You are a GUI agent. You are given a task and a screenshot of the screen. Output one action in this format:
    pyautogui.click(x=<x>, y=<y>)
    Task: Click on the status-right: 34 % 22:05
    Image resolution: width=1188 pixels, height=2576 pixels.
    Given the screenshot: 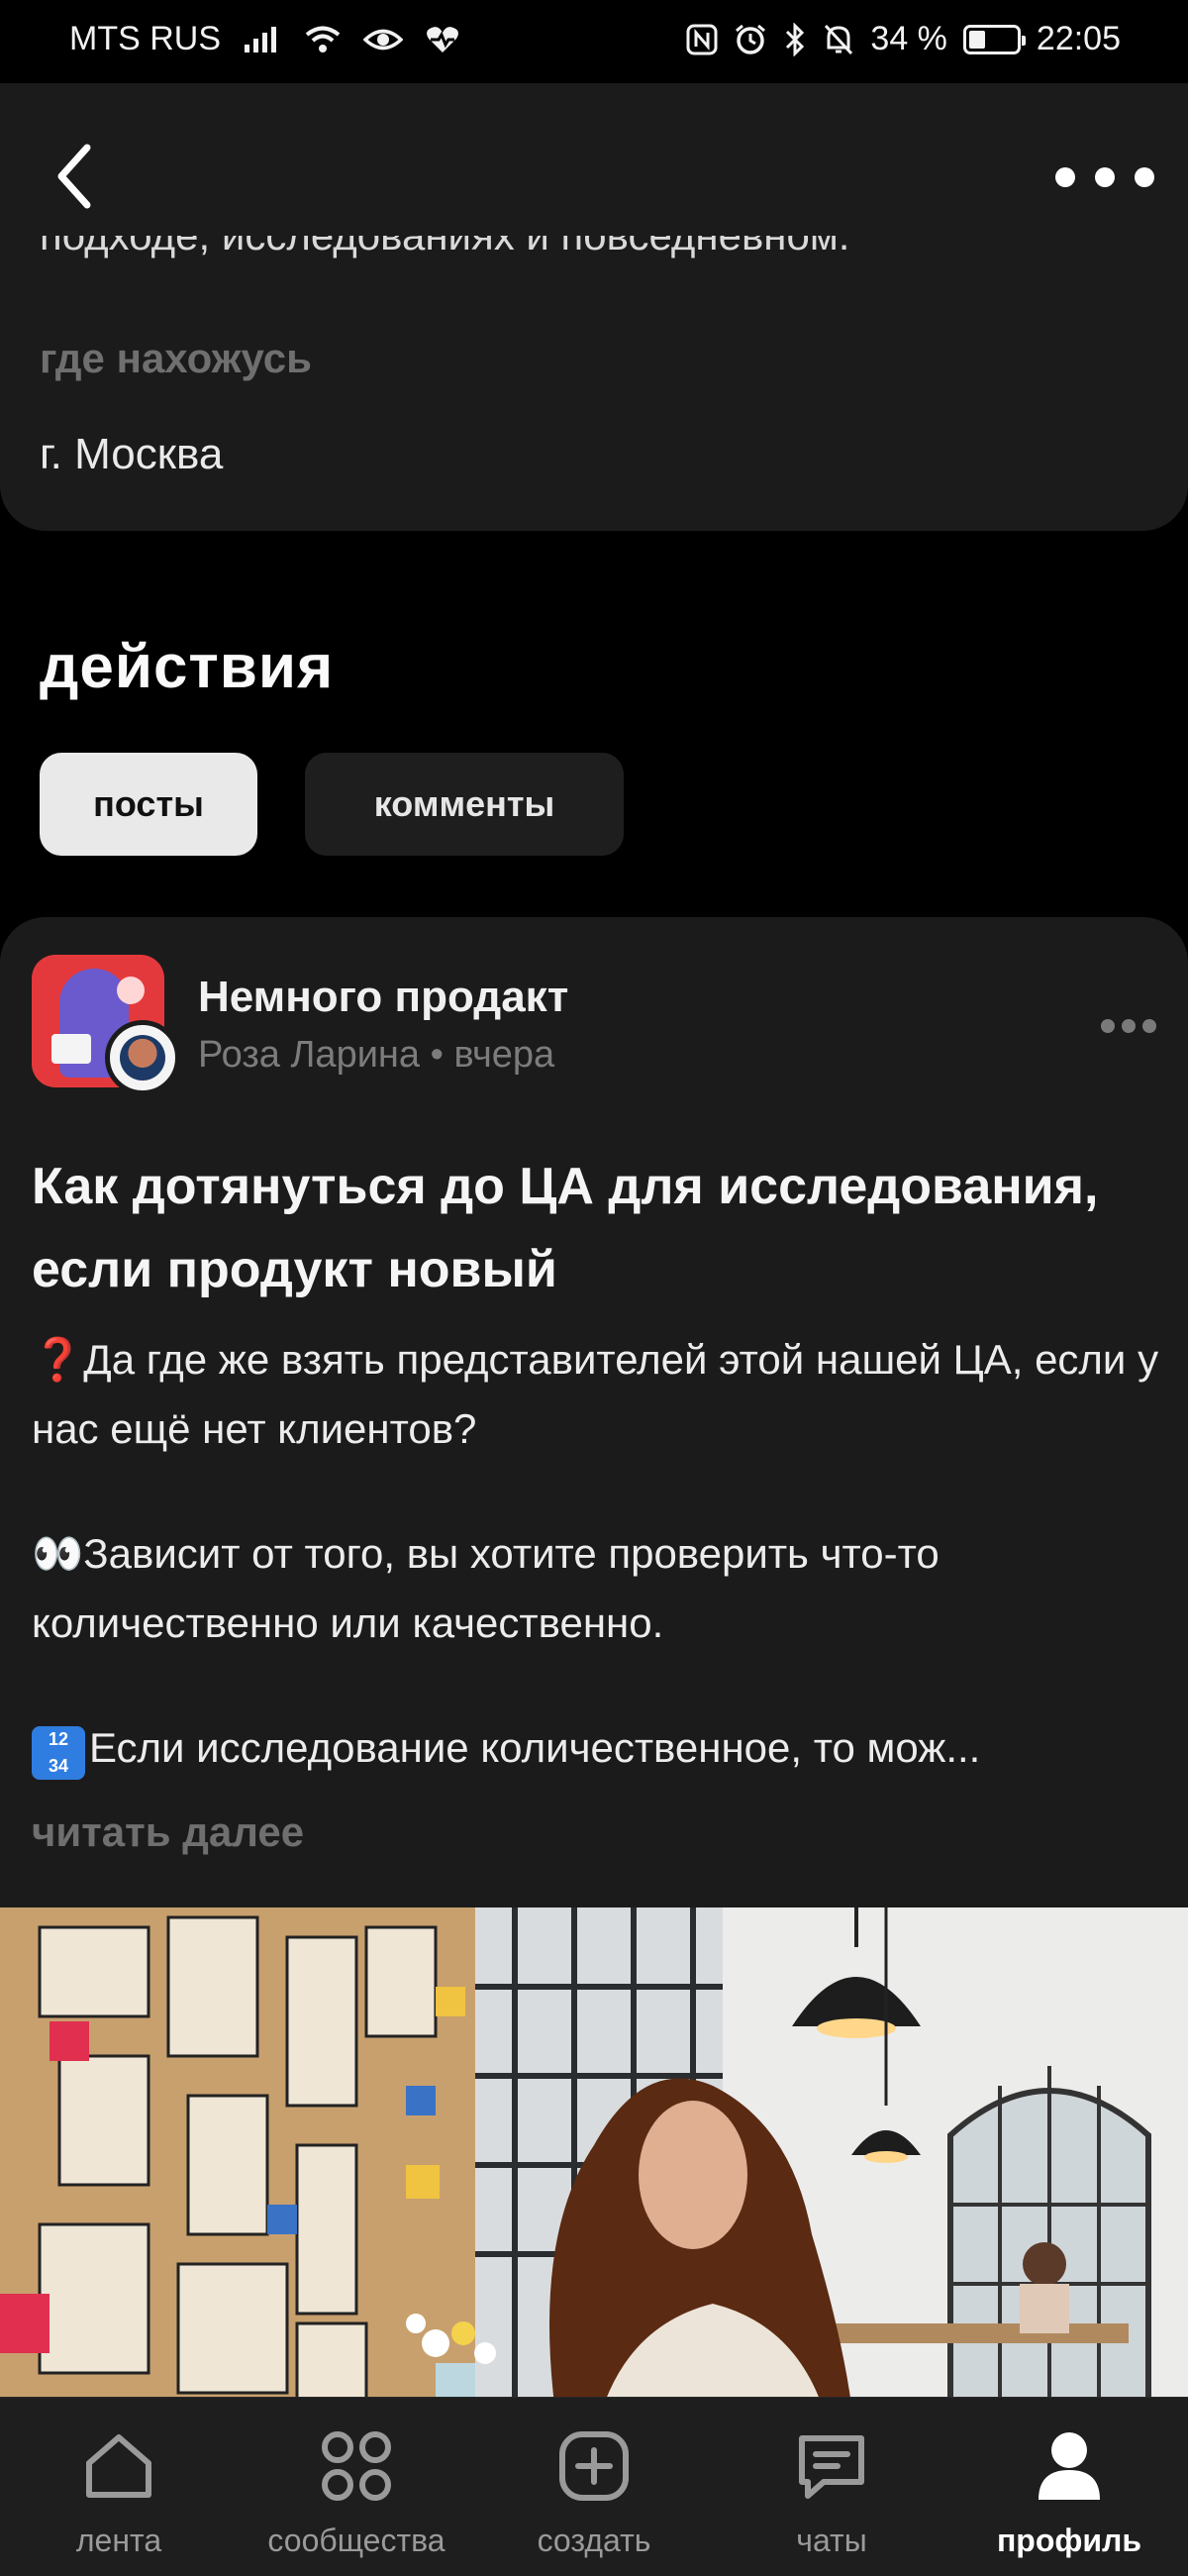 What is the action you would take?
    pyautogui.click(x=904, y=39)
    